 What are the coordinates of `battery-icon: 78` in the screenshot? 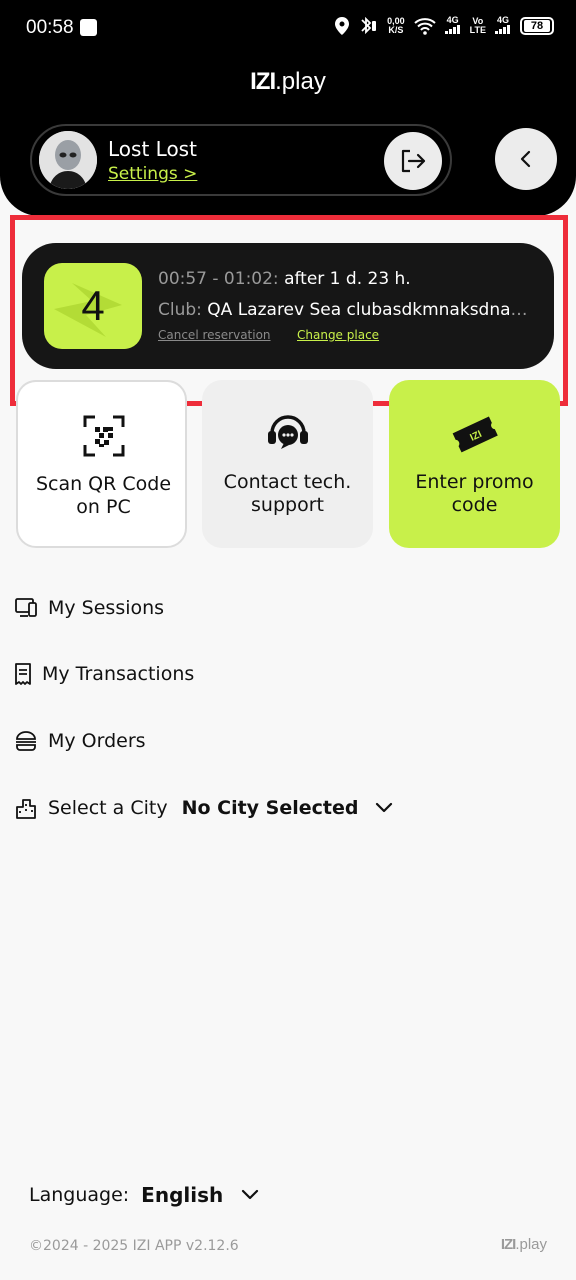 It's located at (537, 26).